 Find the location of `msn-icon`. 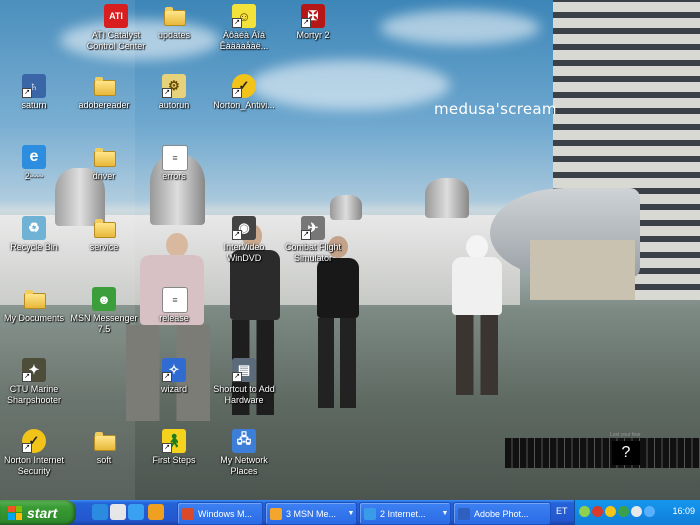

msn-icon is located at coordinates (276, 513).